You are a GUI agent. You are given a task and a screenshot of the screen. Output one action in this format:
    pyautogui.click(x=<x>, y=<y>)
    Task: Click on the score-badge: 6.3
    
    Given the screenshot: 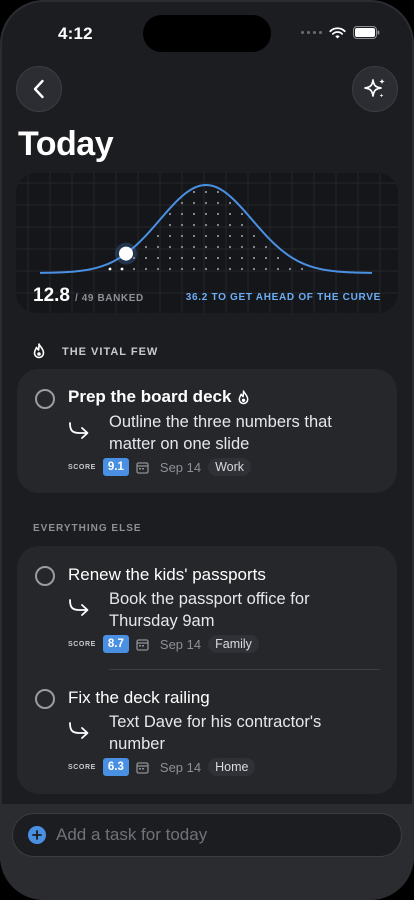 What is the action you would take?
    pyautogui.click(x=115, y=767)
    